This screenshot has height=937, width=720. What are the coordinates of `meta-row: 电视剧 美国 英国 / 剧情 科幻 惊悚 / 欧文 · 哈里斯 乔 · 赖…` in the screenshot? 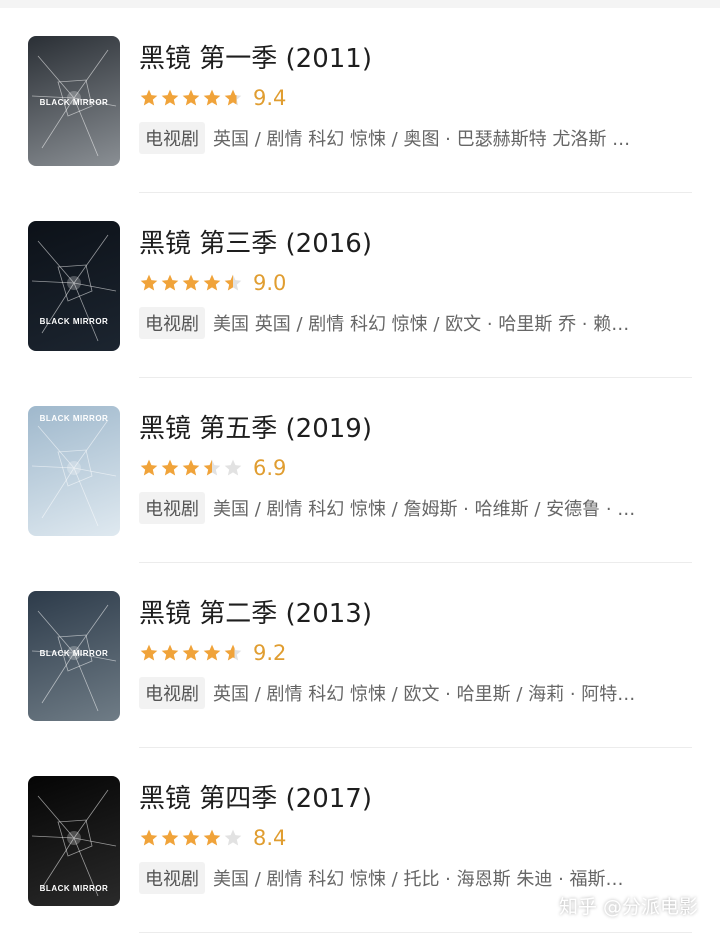 It's located at (410, 323).